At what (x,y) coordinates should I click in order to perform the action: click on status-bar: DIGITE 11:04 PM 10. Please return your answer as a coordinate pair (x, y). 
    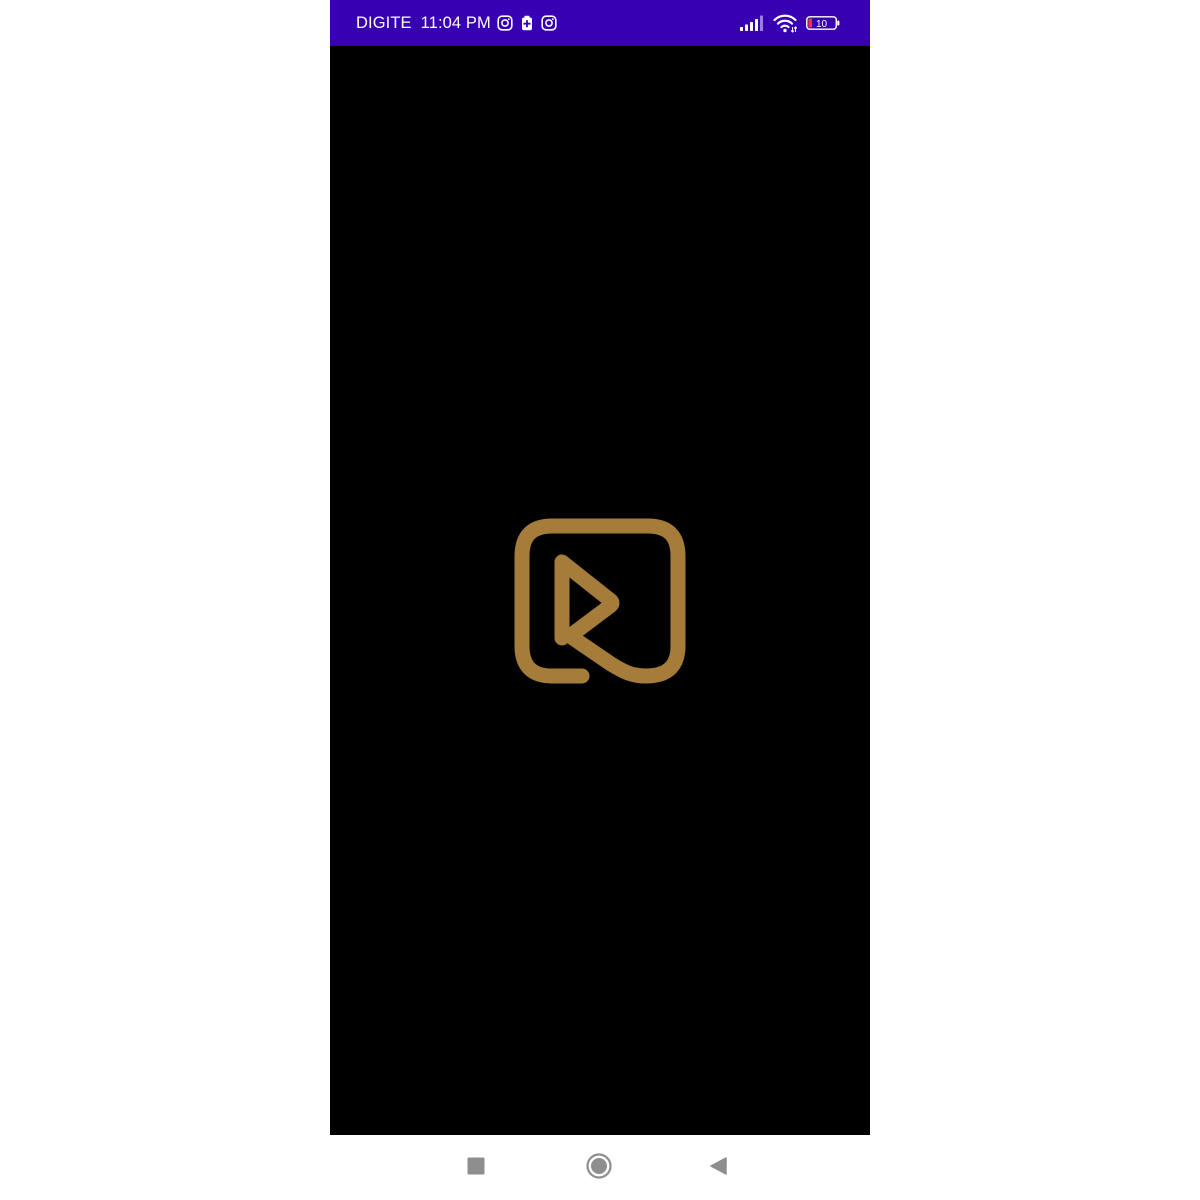
    Looking at the image, I should click on (600, 23).